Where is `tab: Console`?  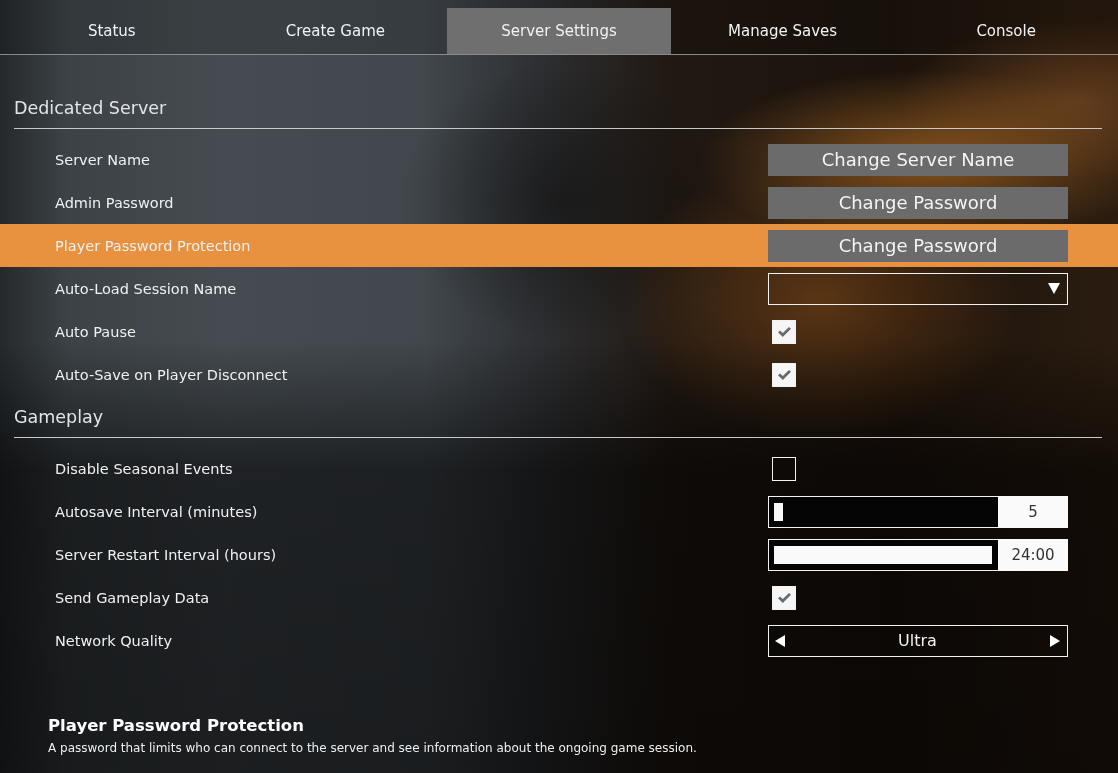 tab: Console is located at coordinates (1006, 31).